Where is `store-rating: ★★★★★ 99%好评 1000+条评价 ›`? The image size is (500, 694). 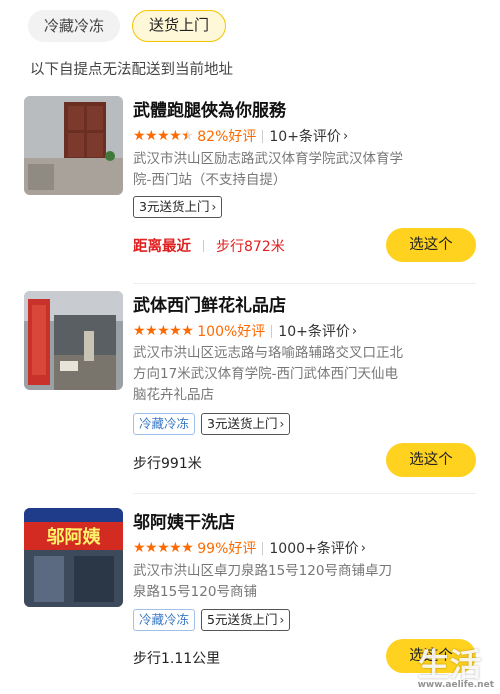
store-rating: ★★★★★ 99%好评 1000+条评价 › is located at coordinates (249, 548).